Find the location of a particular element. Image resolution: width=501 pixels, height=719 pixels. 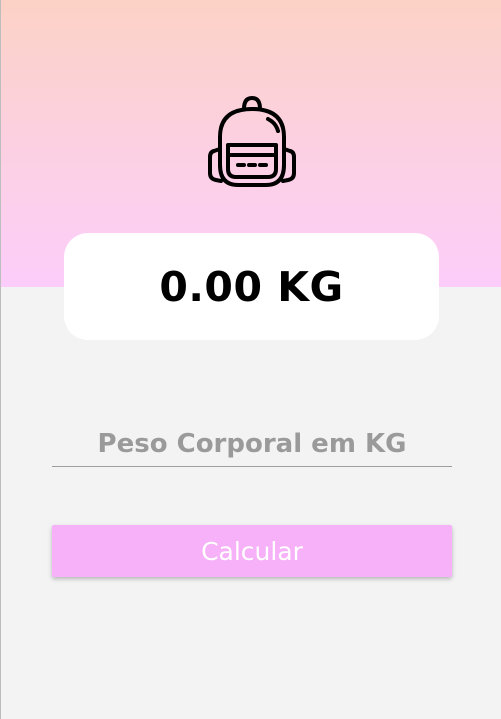

result-value: 0.00 KG is located at coordinates (251, 286).